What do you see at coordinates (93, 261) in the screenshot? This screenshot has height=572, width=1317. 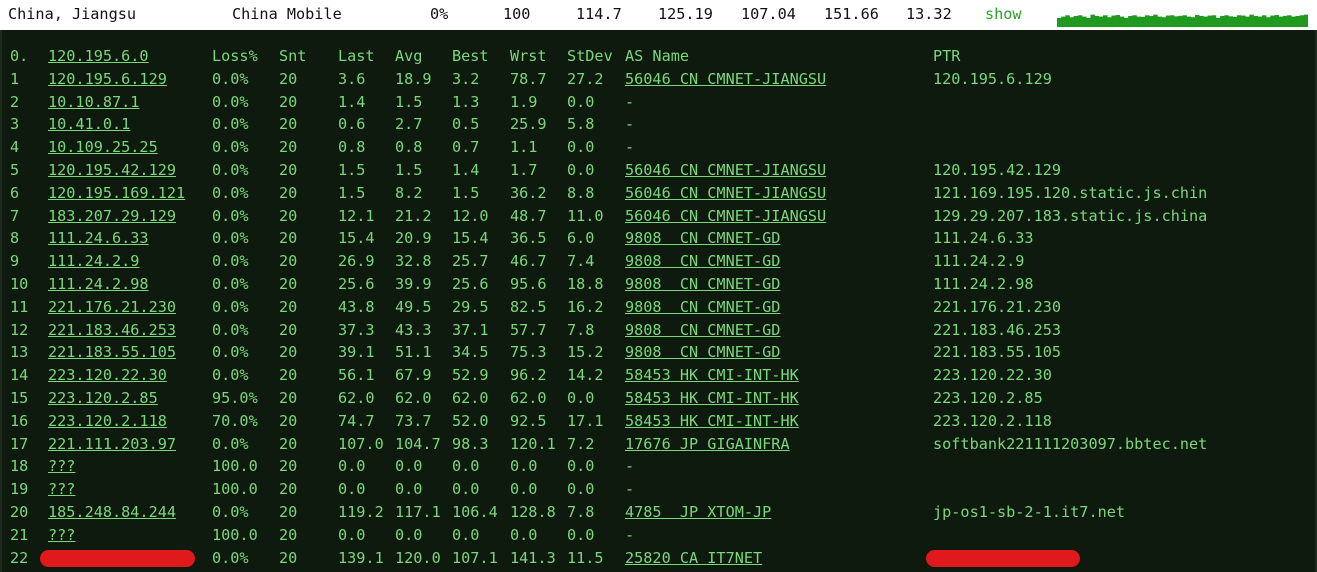 I see `hop-host-link: 111.24.2.9` at bounding box center [93, 261].